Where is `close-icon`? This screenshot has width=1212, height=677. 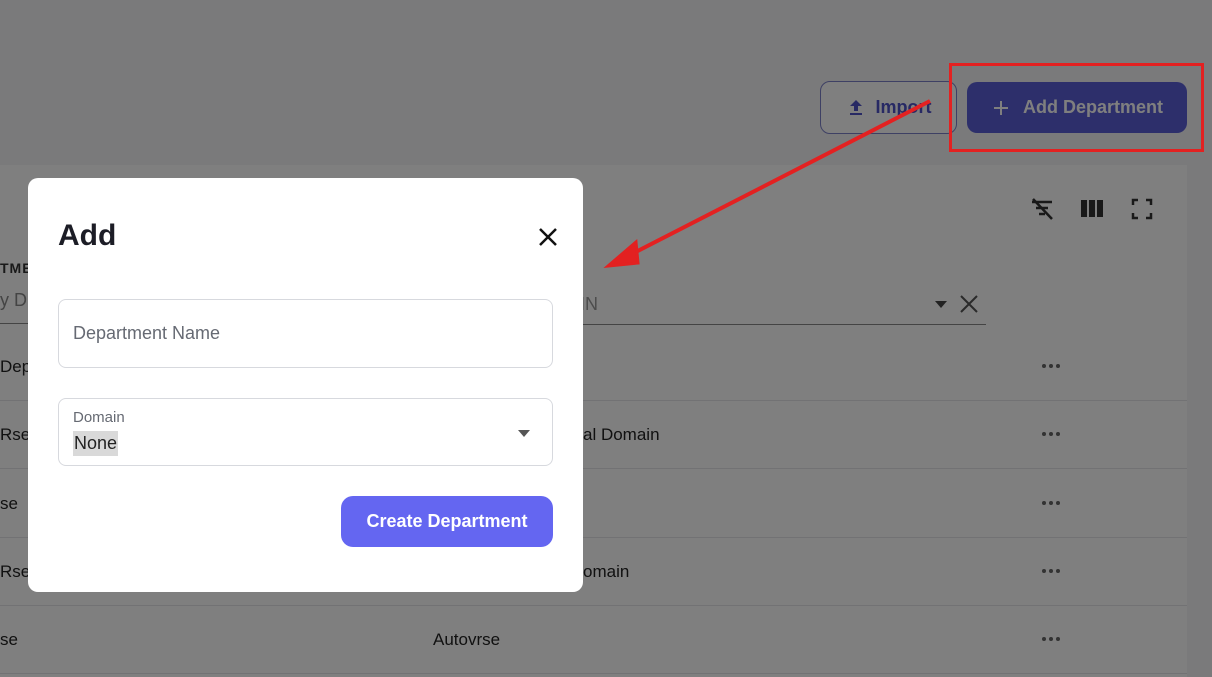 close-icon is located at coordinates (548, 237).